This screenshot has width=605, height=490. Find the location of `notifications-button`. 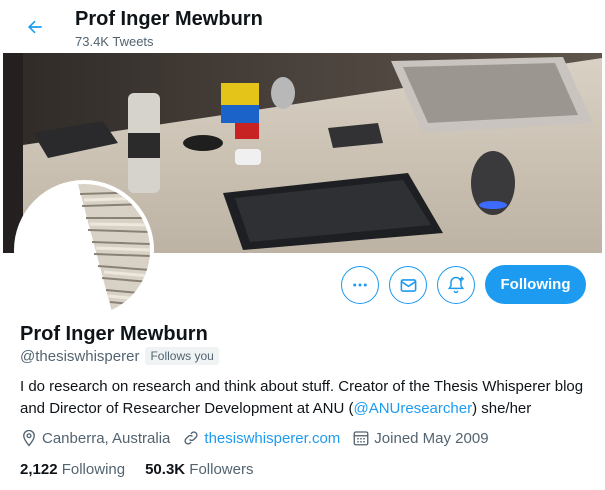

notifications-button is located at coordinates (456, 285).